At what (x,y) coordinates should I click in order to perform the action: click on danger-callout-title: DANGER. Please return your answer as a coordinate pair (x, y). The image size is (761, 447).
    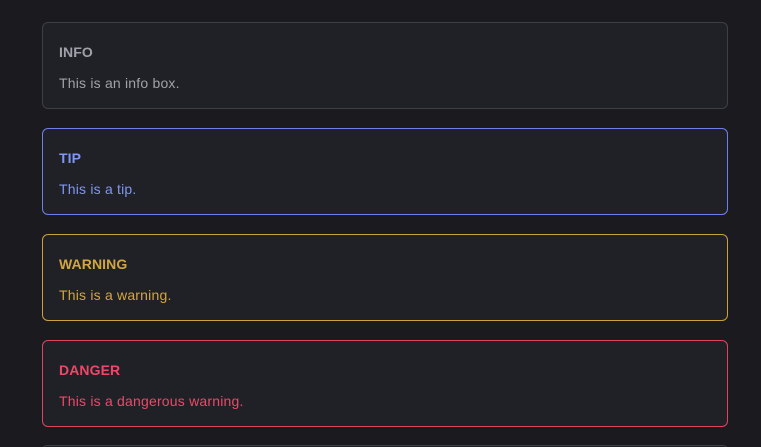
    Looking at the image, I should click on (90, 370).